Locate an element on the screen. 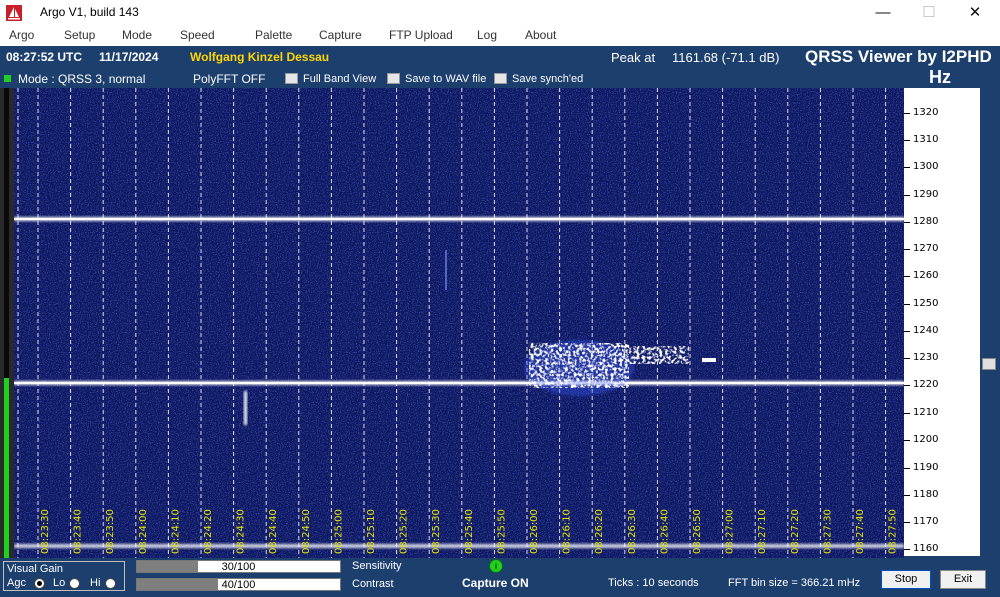 The image size is (1000, 597). contrast-slider: 40/100 is located at coordinates (238, 584).